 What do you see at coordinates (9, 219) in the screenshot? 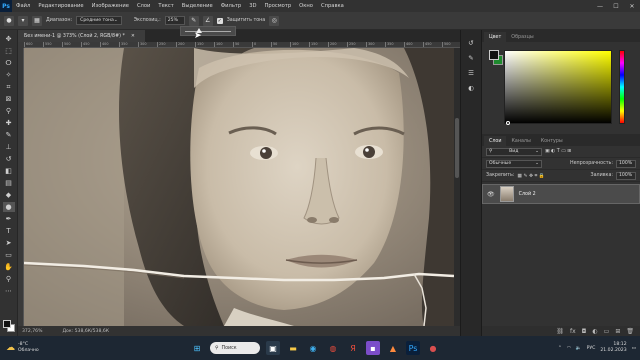
I see `pen-tool-icon: ✒` at bounding box center [9, 219].